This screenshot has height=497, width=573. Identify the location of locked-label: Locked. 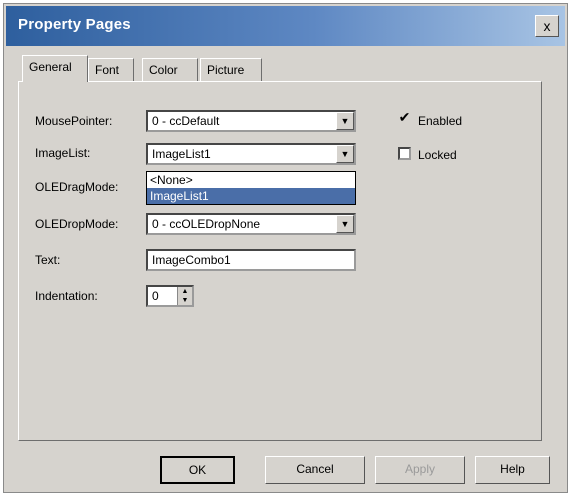
(437, 155).